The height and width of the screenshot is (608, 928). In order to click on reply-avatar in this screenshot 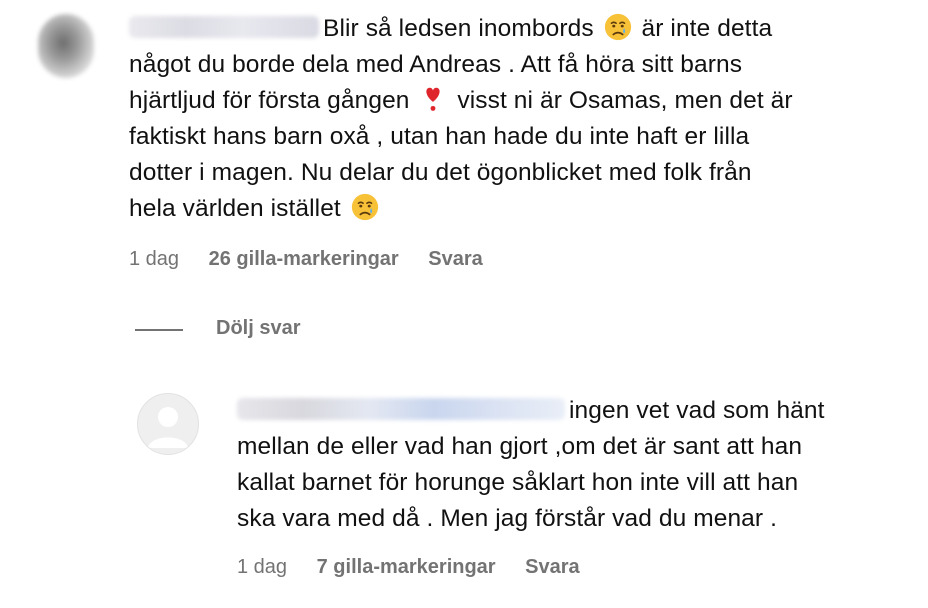, I will do `click(168, 424)`.